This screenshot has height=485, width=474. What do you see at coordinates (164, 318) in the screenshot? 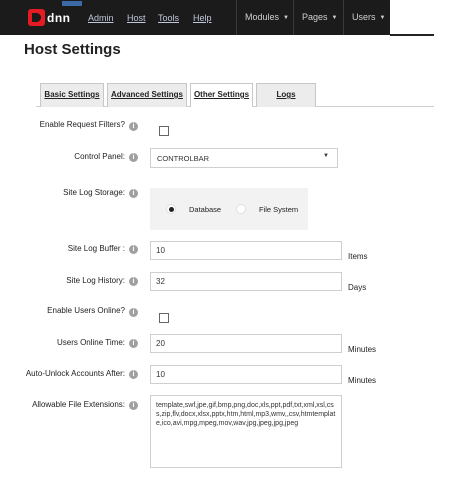
I see `users-online-checkbox` at bounding box center [164, 318].